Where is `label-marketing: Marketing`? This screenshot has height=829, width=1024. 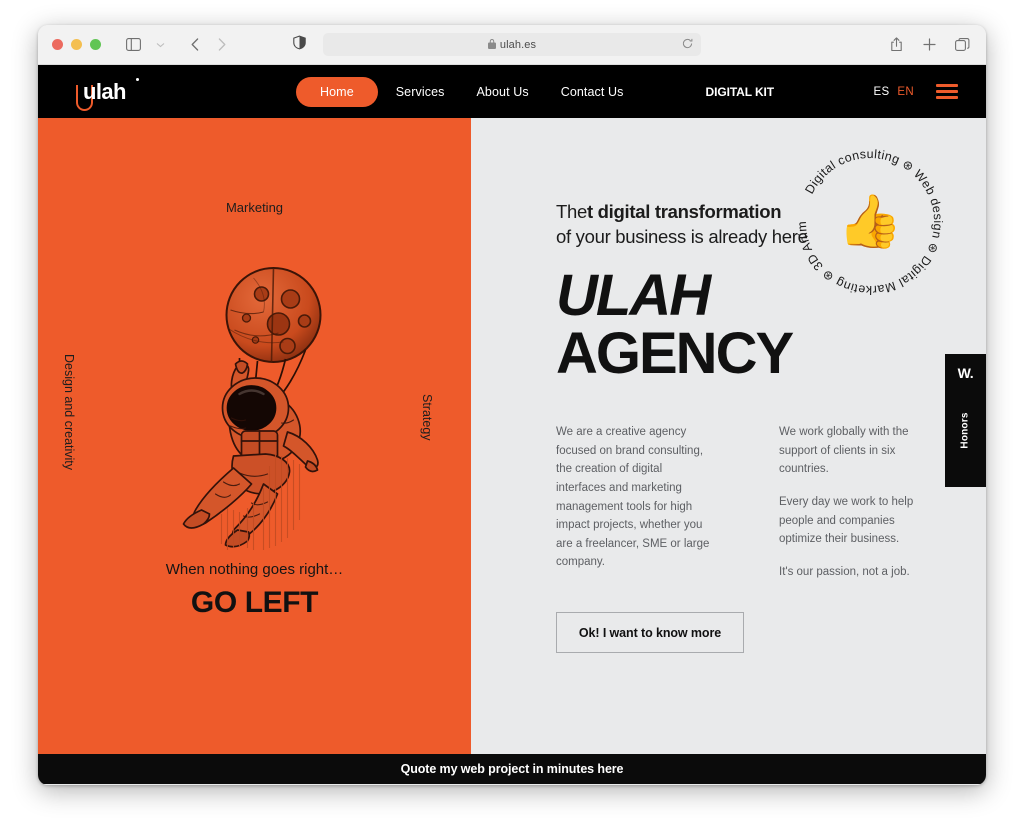 label-marketing: Marketing is located at coordinates (254, 207).